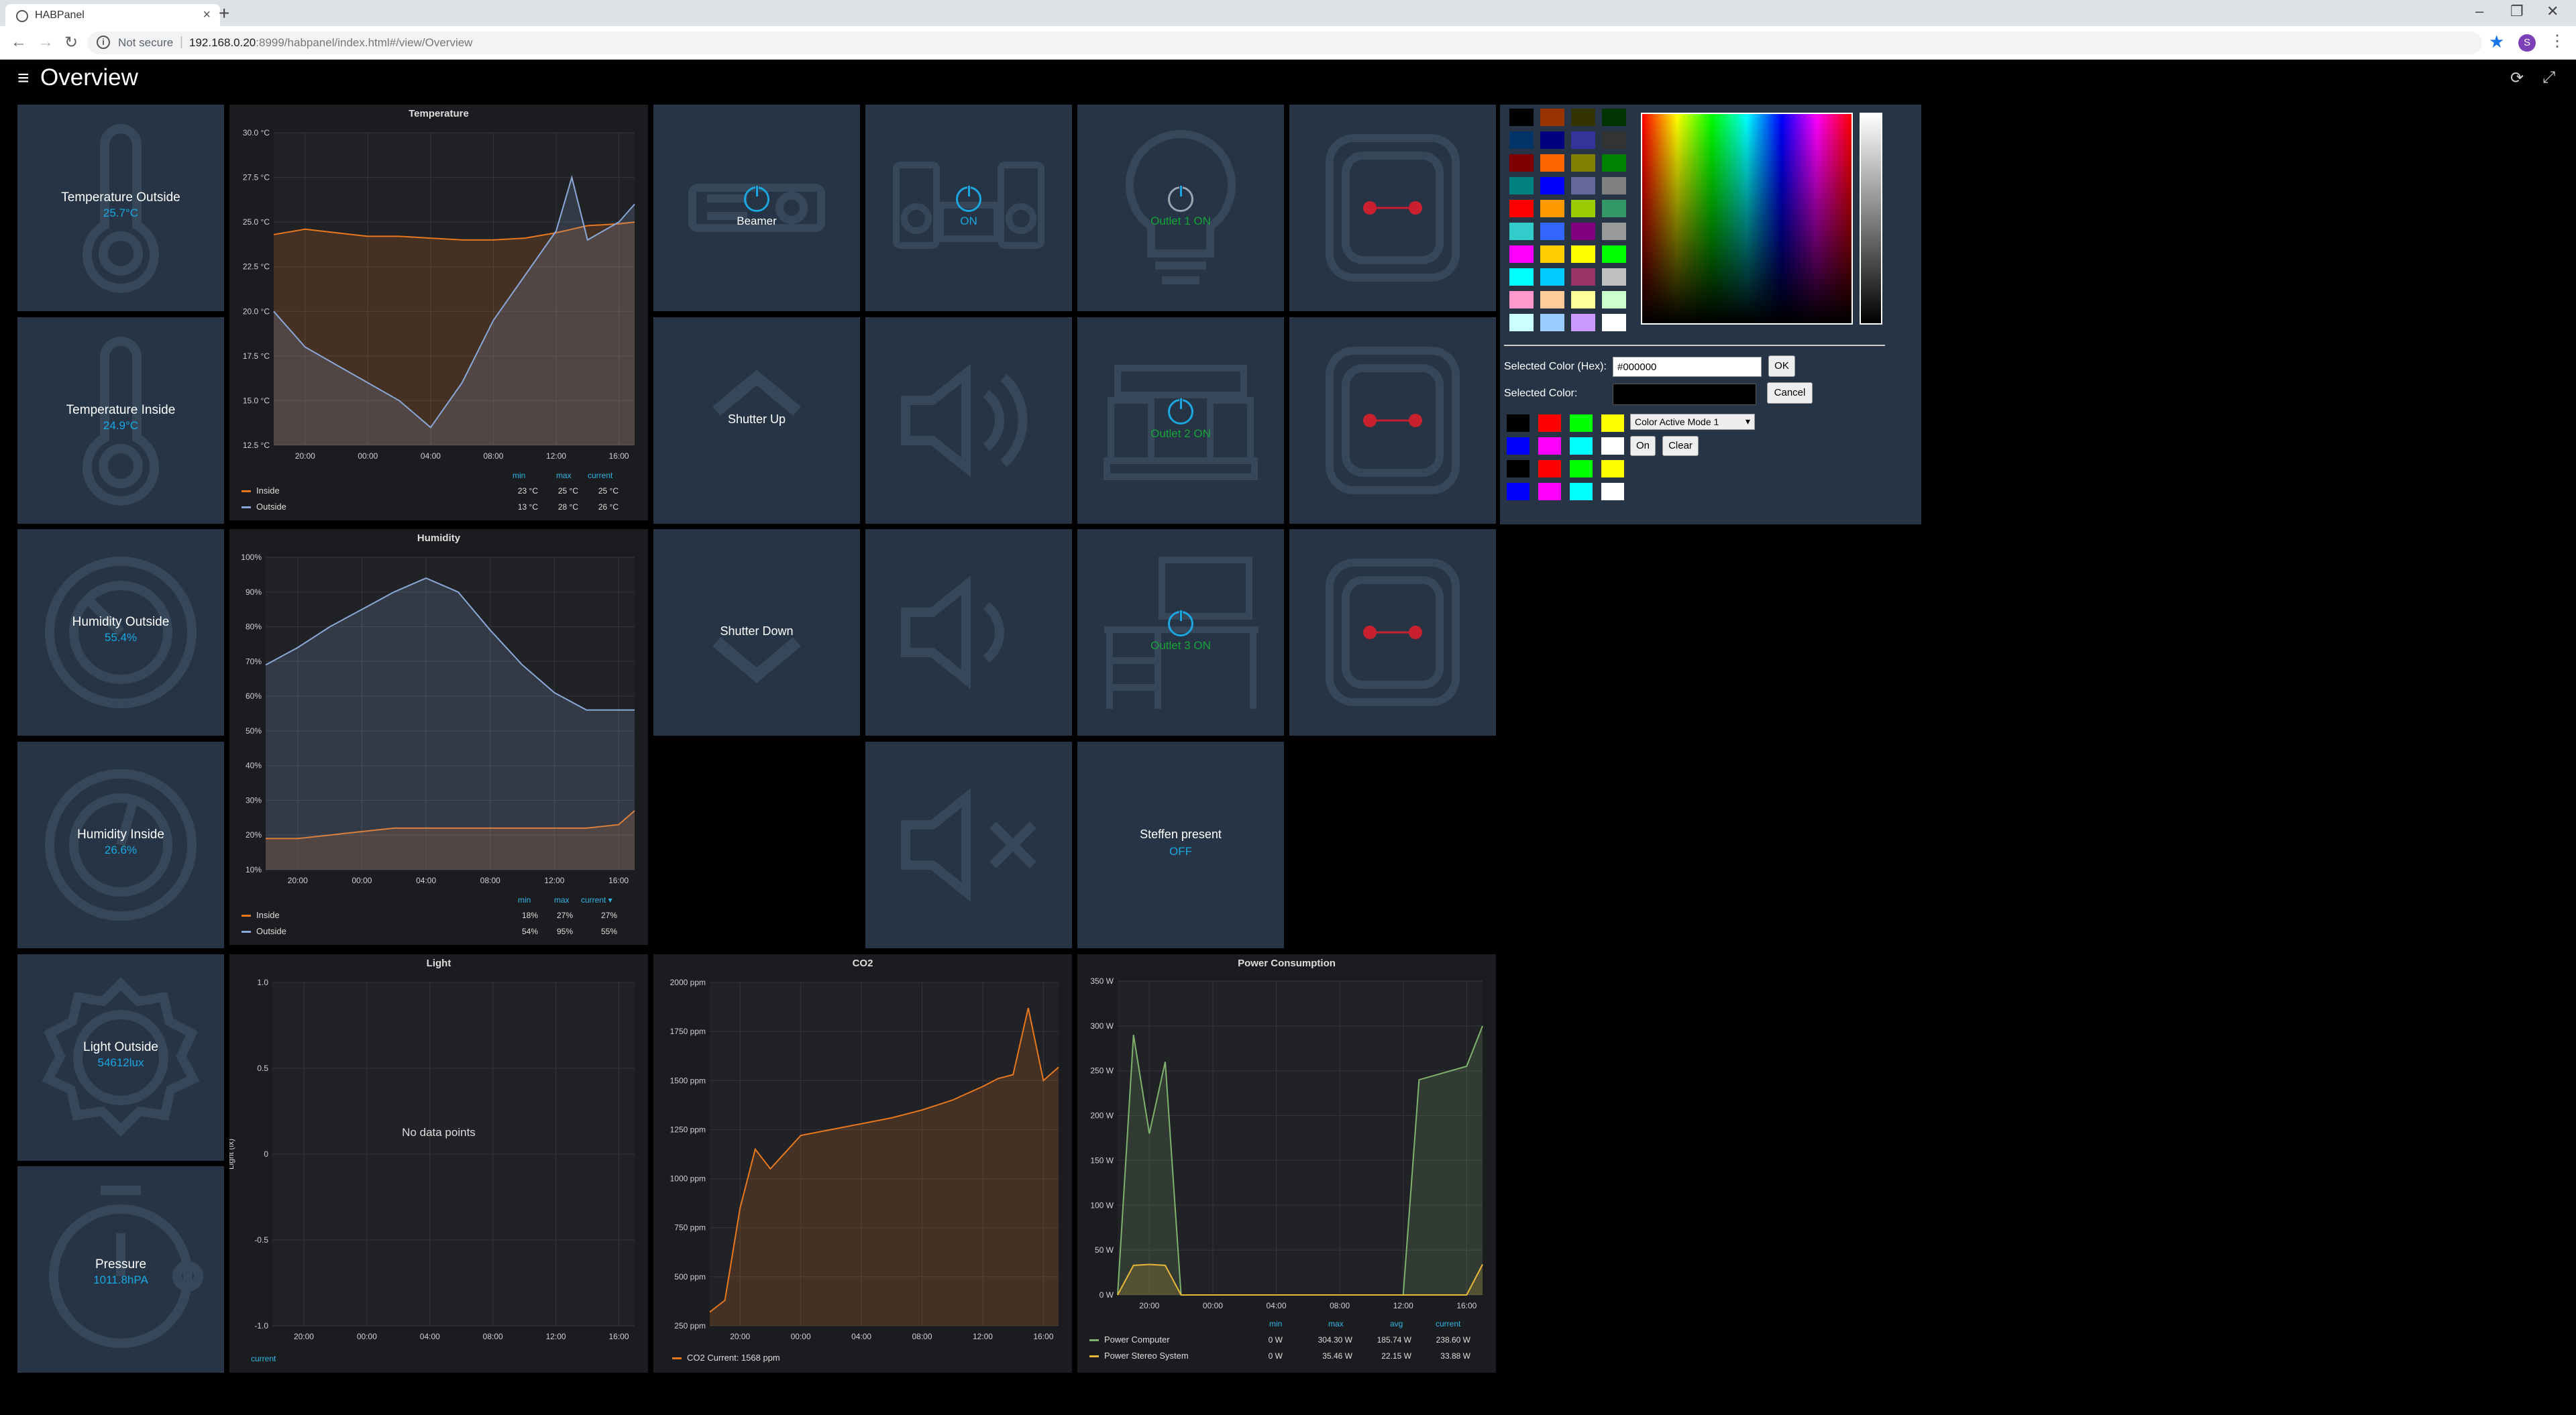  Describe the element at coordinates (1139, 1356) in the screenshot. I see `legend-power-stereo: Power Stereo System` at that location.